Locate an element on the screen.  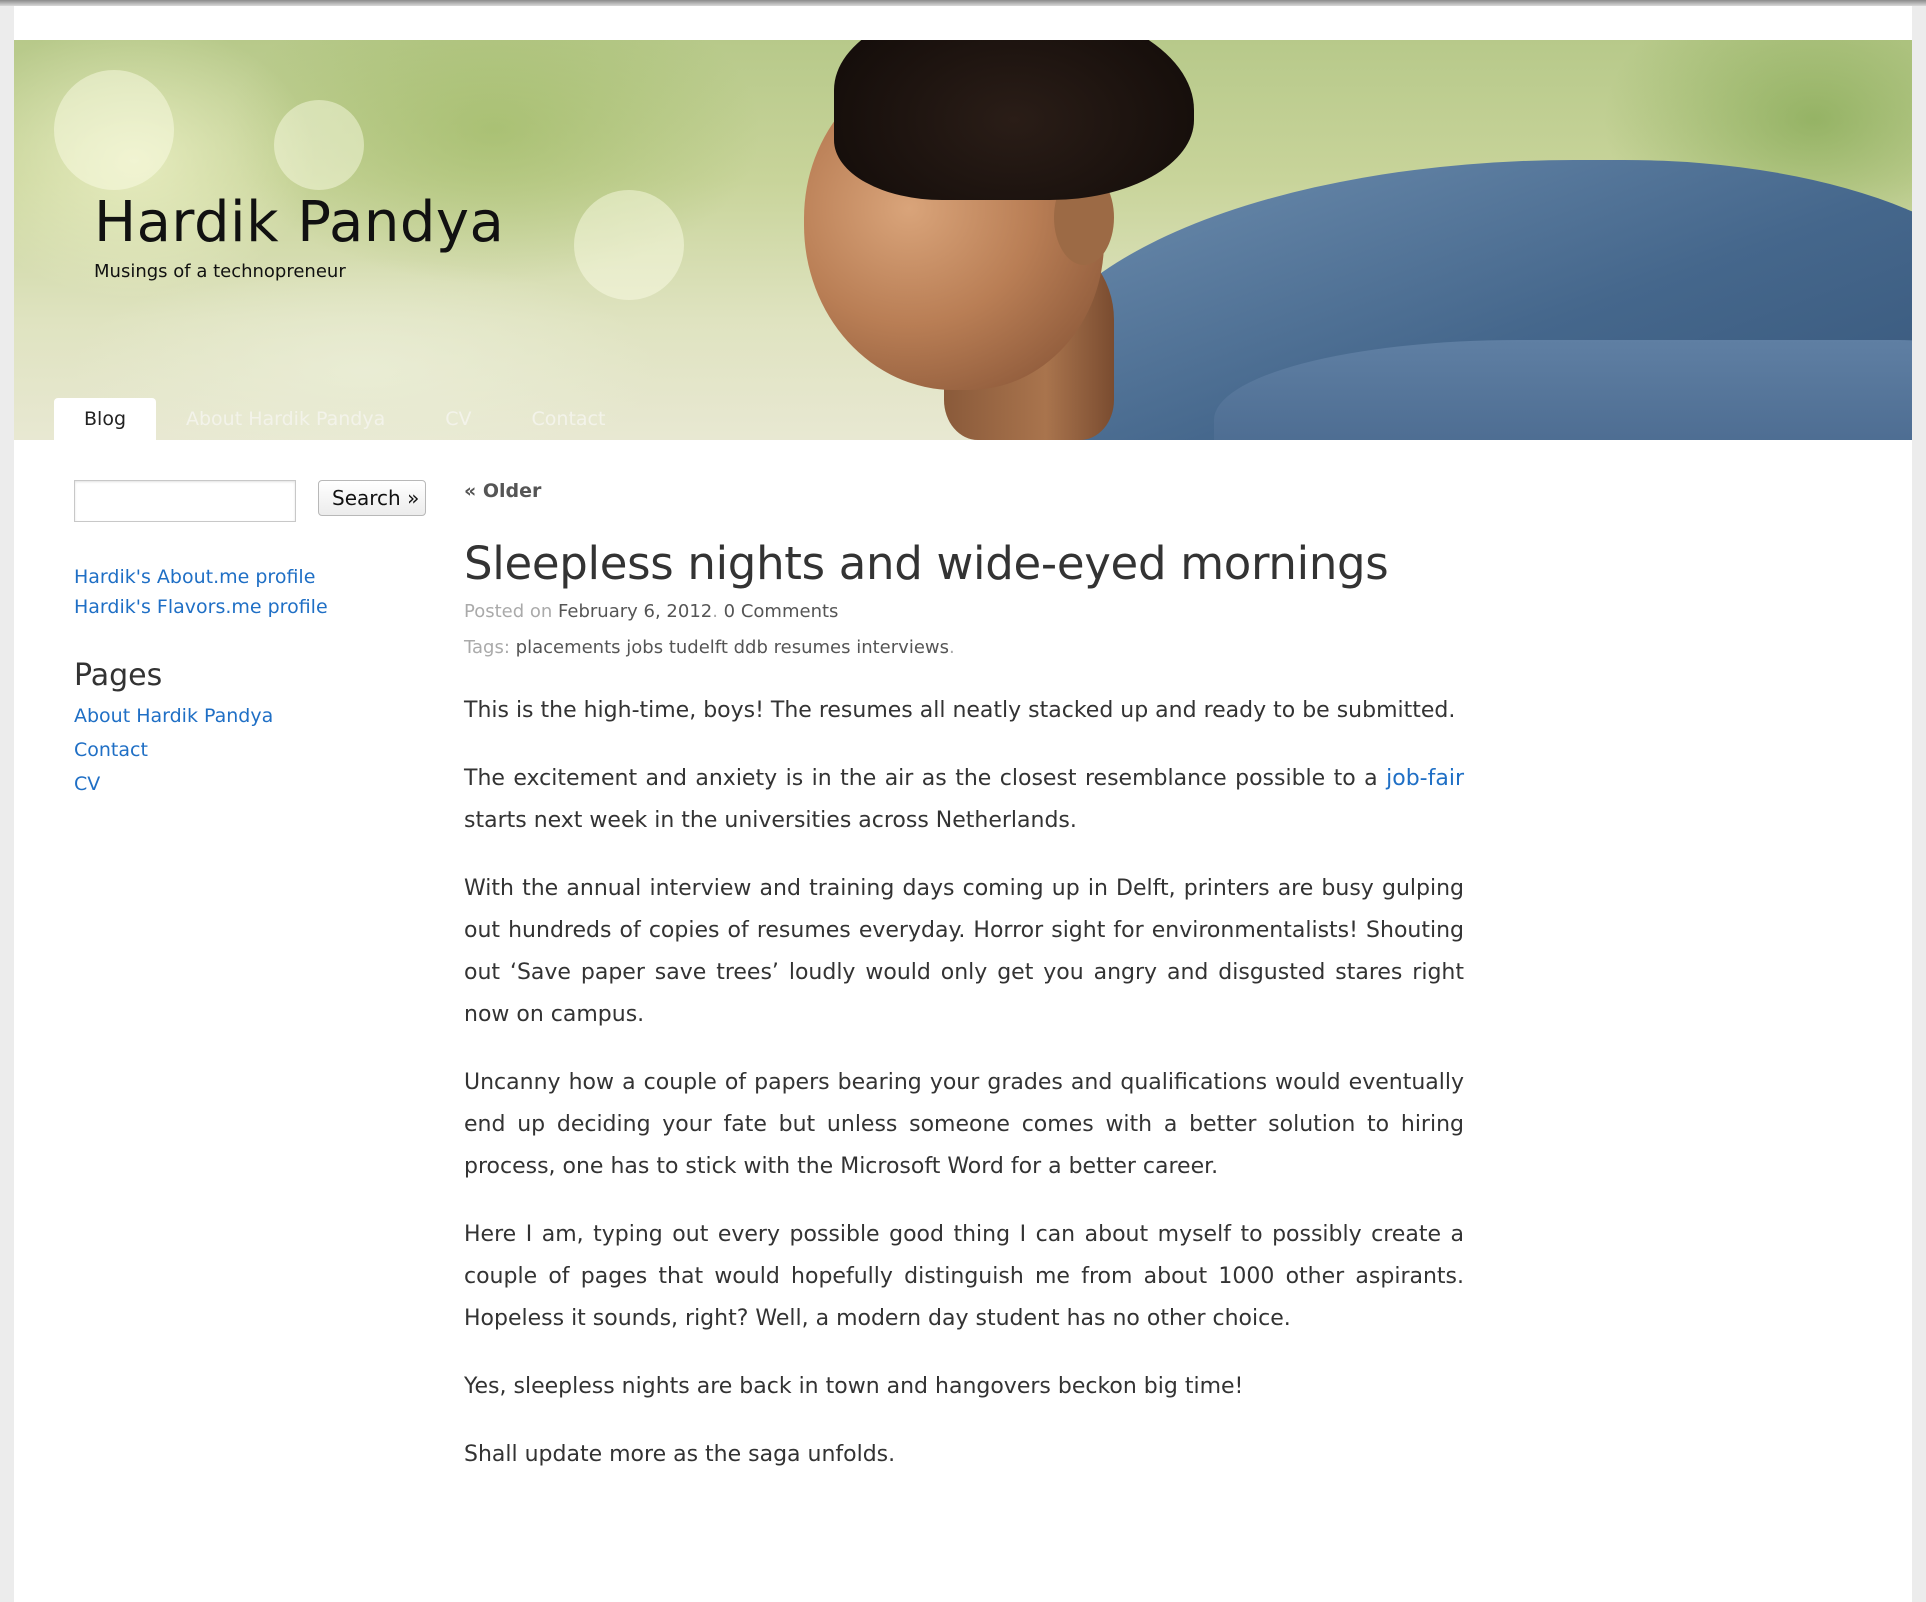
nav-tab-contact: Contact is located at coordinates (569, 419).